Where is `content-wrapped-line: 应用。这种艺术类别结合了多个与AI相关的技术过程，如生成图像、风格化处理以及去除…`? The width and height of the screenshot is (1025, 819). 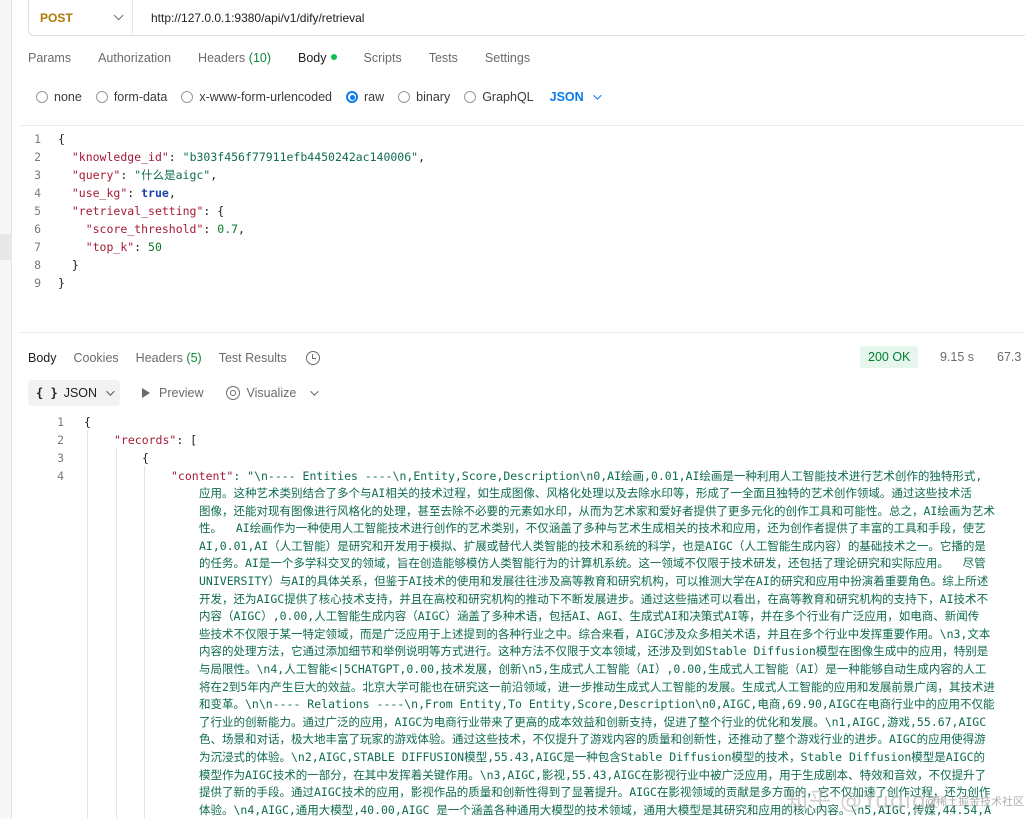 content-wrapped-line: 应用。这种艺术类别结合了多个与AI相关的技术过程，如生成图像、风格化处理以及去除… is located at coordinates (585, 493).